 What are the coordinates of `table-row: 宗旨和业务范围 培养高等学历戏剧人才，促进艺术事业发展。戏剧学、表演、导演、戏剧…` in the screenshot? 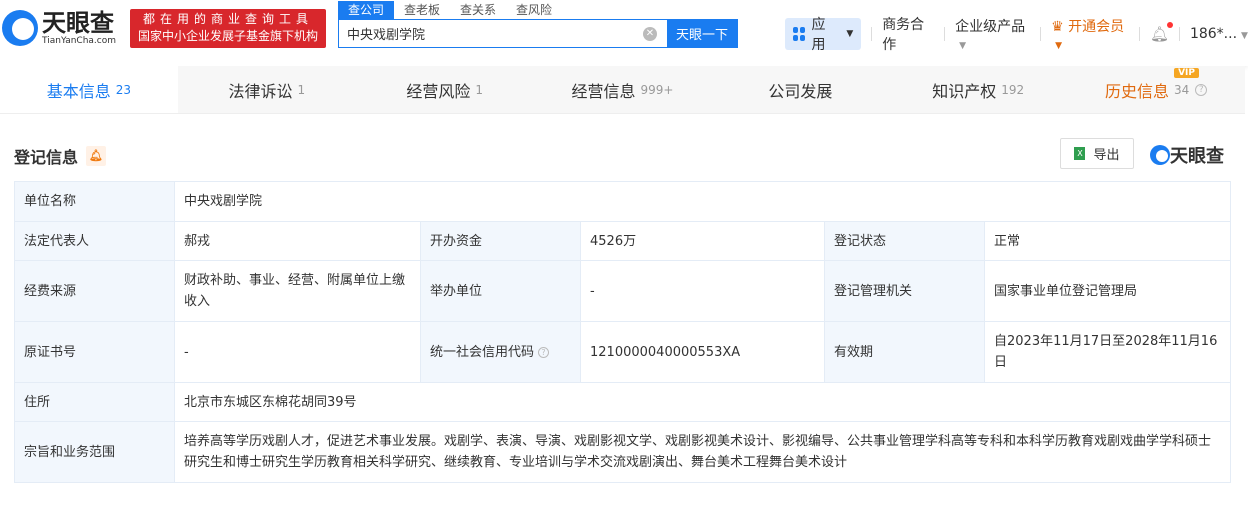 It's located at (623, 452).